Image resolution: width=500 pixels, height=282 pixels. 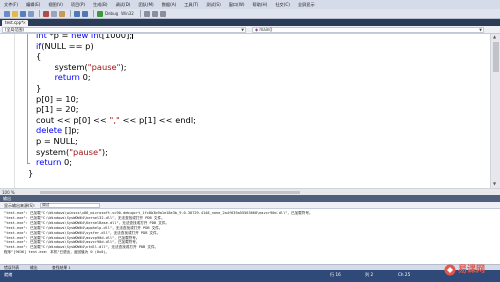 I want to click on menu-item: 数据(A), so click(x=169, y=4).